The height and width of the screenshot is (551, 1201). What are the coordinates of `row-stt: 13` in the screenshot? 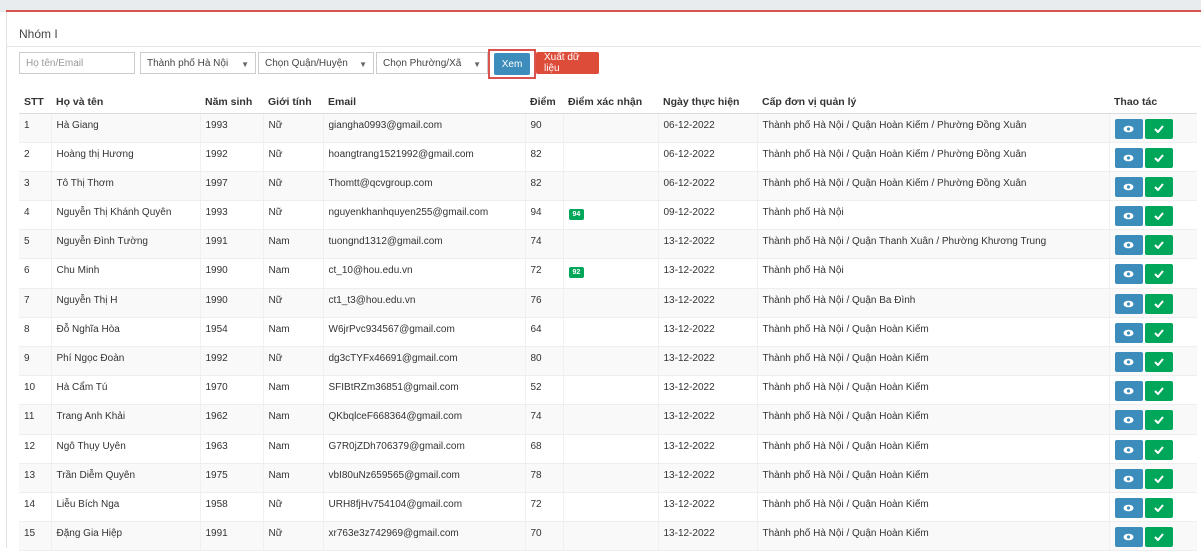 It's located at (35, 478).